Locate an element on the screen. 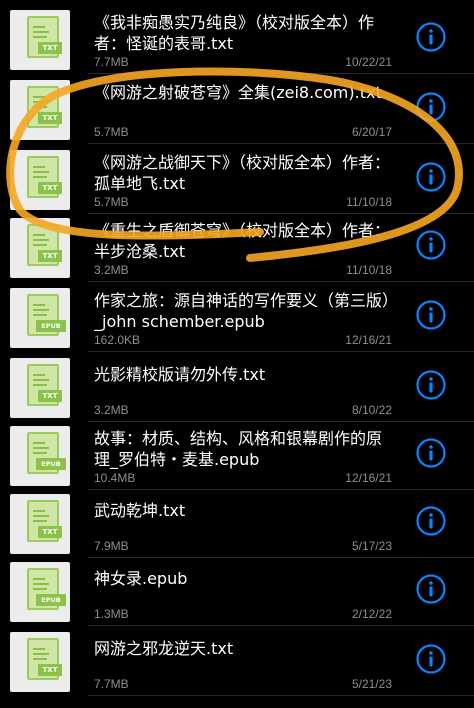 The height and width of the screenshot is (708, 474). file-size: 7.9MB is located at coordinates (111, 546).